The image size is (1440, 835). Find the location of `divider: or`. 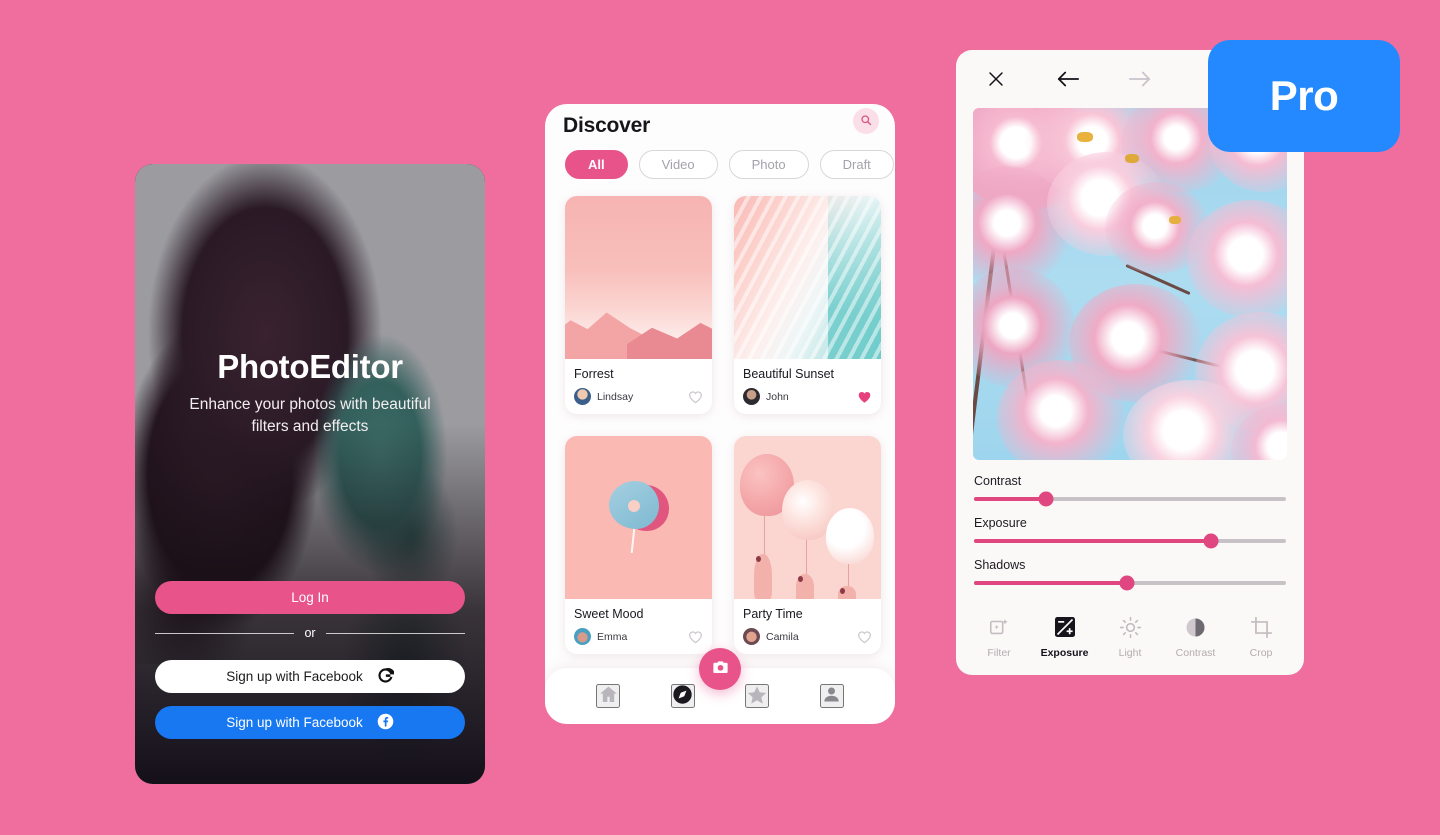

divider: or is located at coordinates (310, 633).